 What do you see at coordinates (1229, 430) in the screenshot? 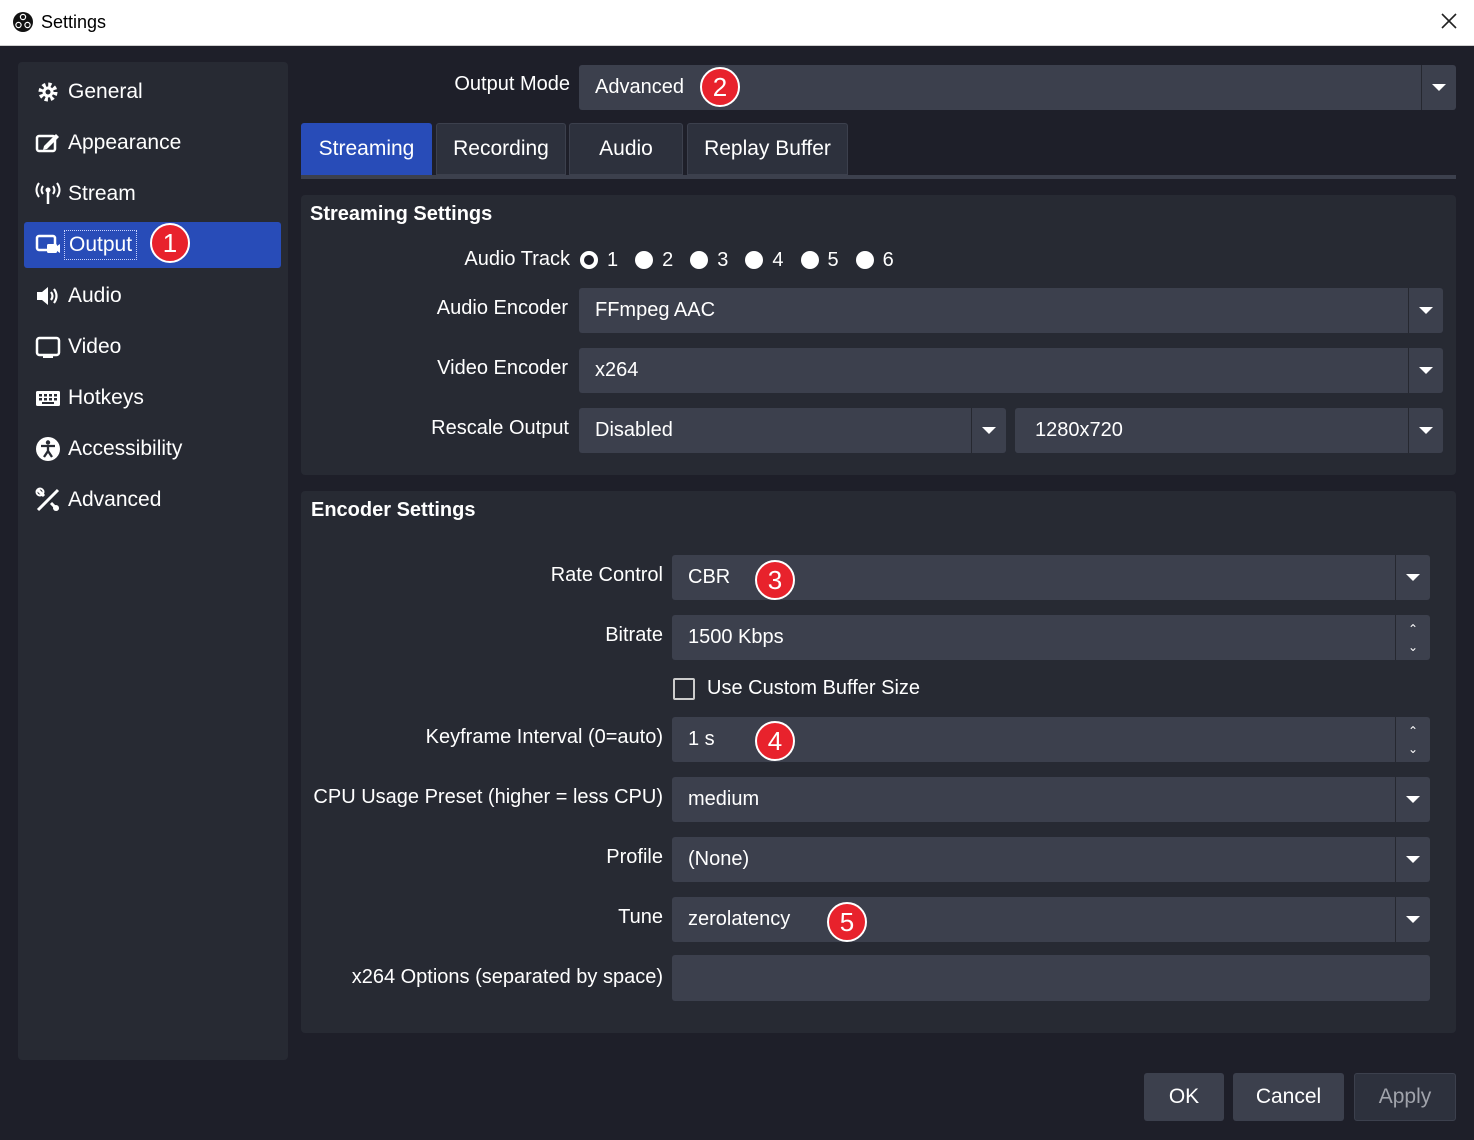
I see `rescale-resolution-dropdown: 1280x720` at bounding box center [1229, 430].